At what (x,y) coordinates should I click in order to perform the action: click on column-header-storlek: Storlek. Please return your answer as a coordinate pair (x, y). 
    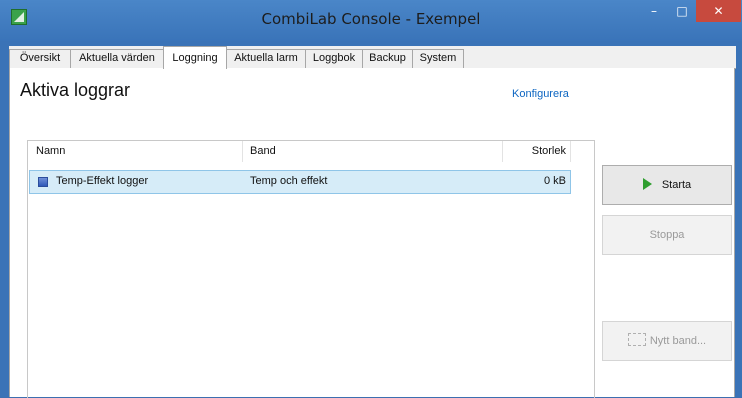
    Looking at the image, I should click on (544, 151).